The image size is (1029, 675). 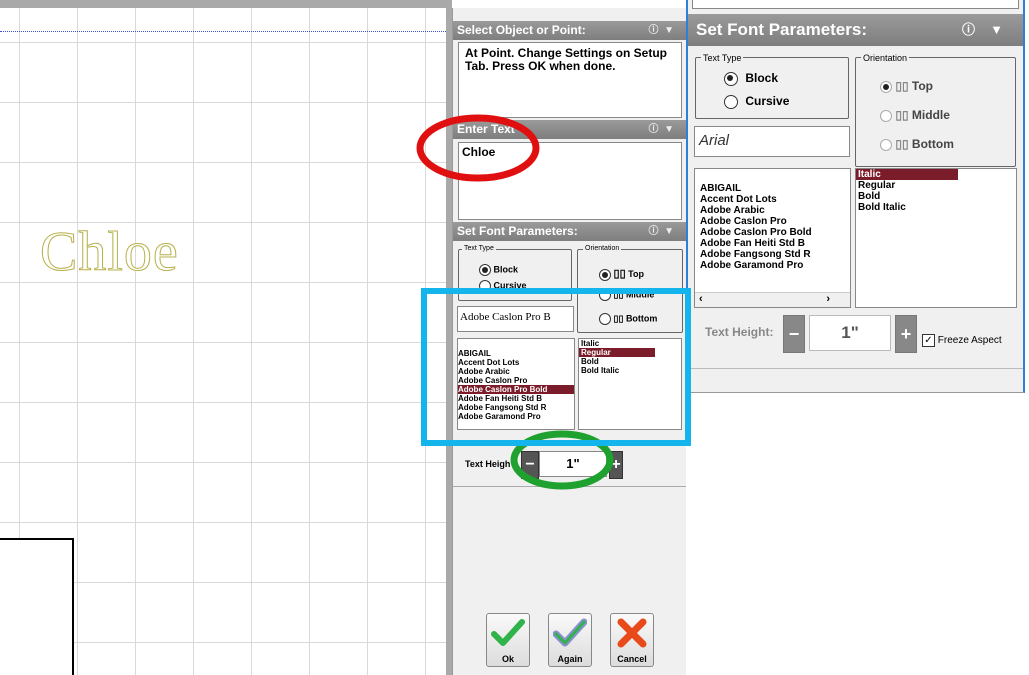 I want to click on font-params-header: Set Font Parameters: ⓘ ▼, so click(x=569, y=231).